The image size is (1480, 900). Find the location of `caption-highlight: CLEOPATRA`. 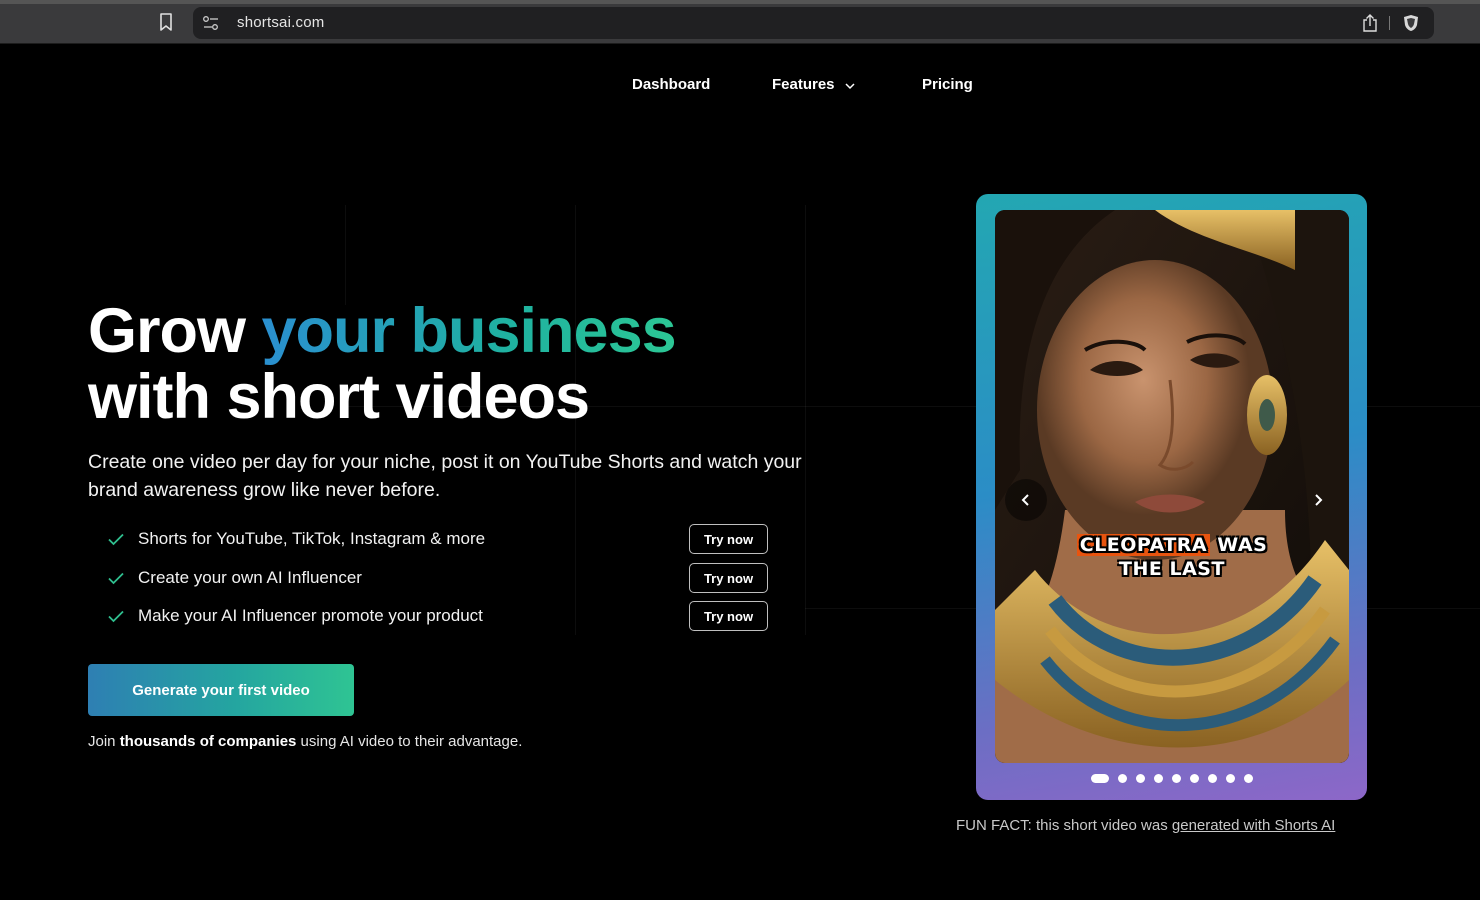

caption-highlight: CLEOPATRA is located at coordinates (1143, 545).